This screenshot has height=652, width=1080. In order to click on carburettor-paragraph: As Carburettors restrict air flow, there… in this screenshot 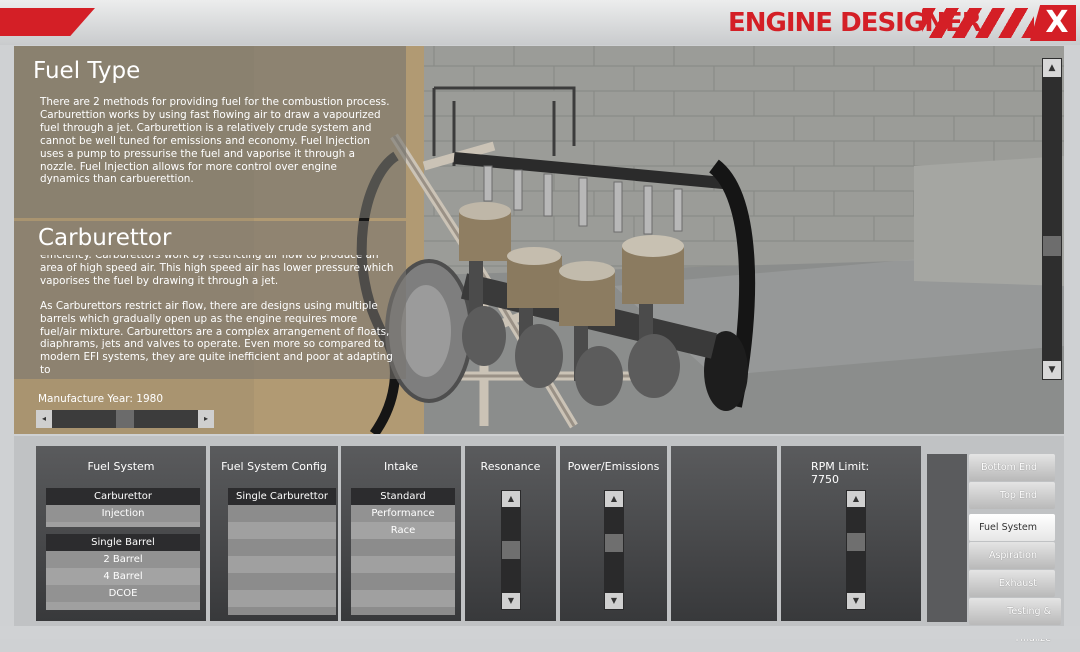, I will do `click(216, 337)`.